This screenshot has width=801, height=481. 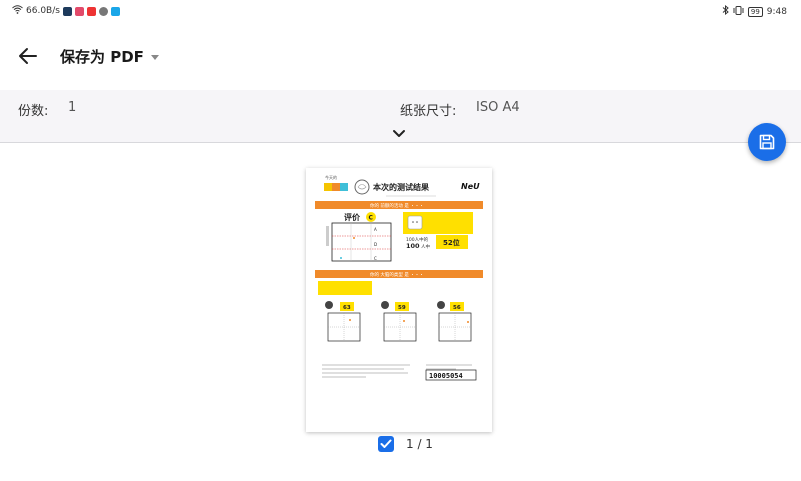 What do you see at coordinates (154, 57) in the screenshot?
I see `dropdown-caret-icon` at bounding box center [154, 57].